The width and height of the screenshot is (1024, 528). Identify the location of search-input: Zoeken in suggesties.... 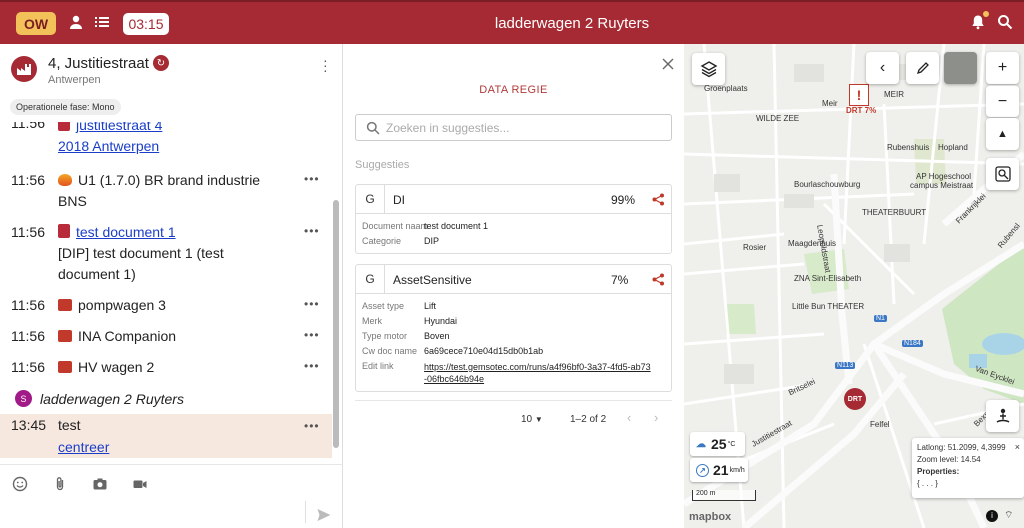
(513, 127).